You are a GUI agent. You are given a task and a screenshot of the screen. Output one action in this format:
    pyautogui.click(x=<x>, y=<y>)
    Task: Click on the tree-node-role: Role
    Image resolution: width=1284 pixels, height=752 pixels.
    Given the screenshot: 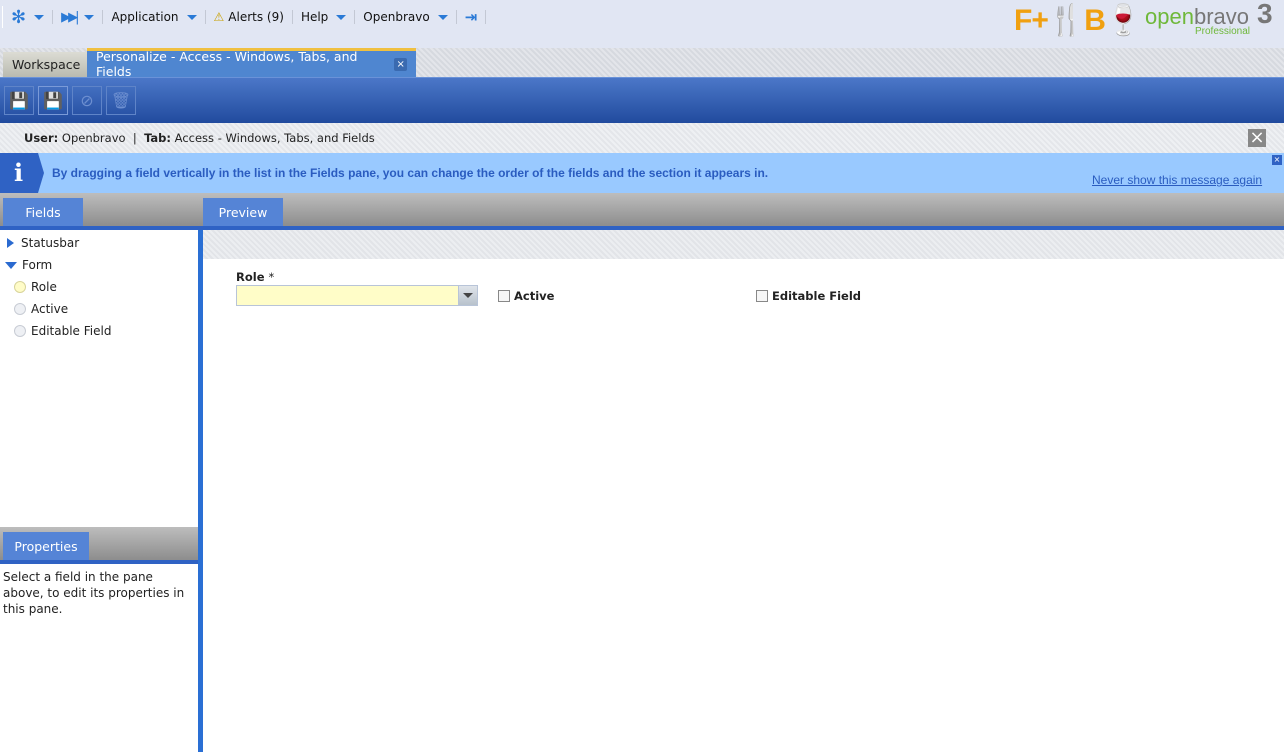 What is the action you would take?
    pyautogui.click(x=99, y=287)
    